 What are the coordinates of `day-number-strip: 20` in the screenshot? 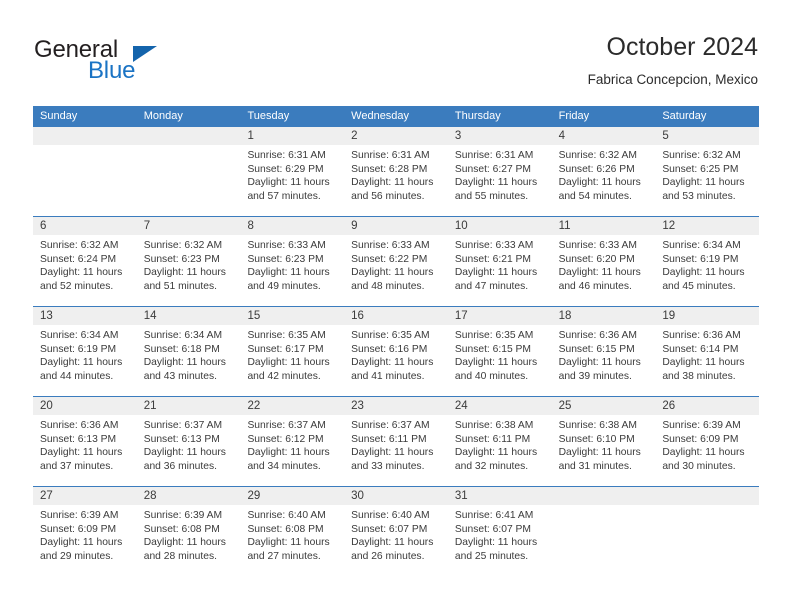 It's located at (85, 406).